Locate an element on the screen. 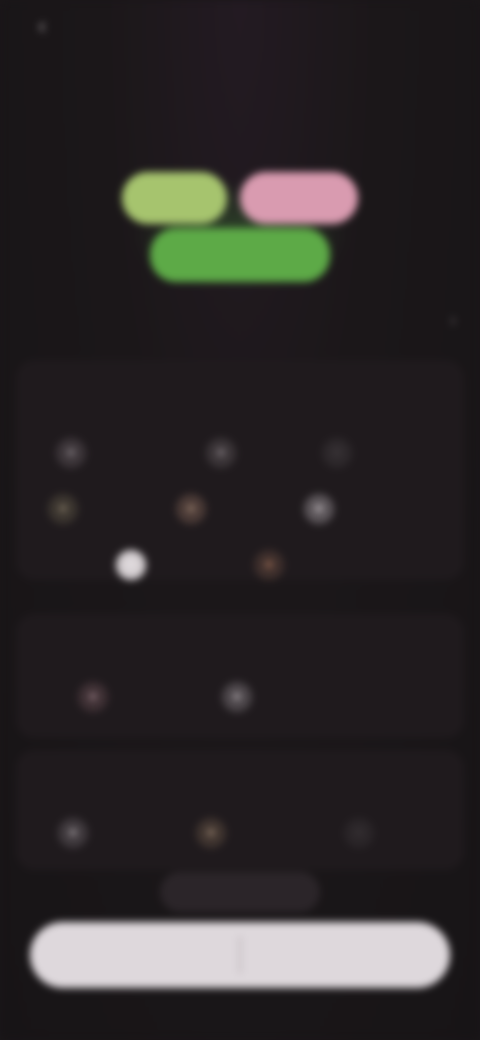 Image resolution: width=480 pixels, height=1040 pixels. bottom-right-button is located at coordinates (345, 955).